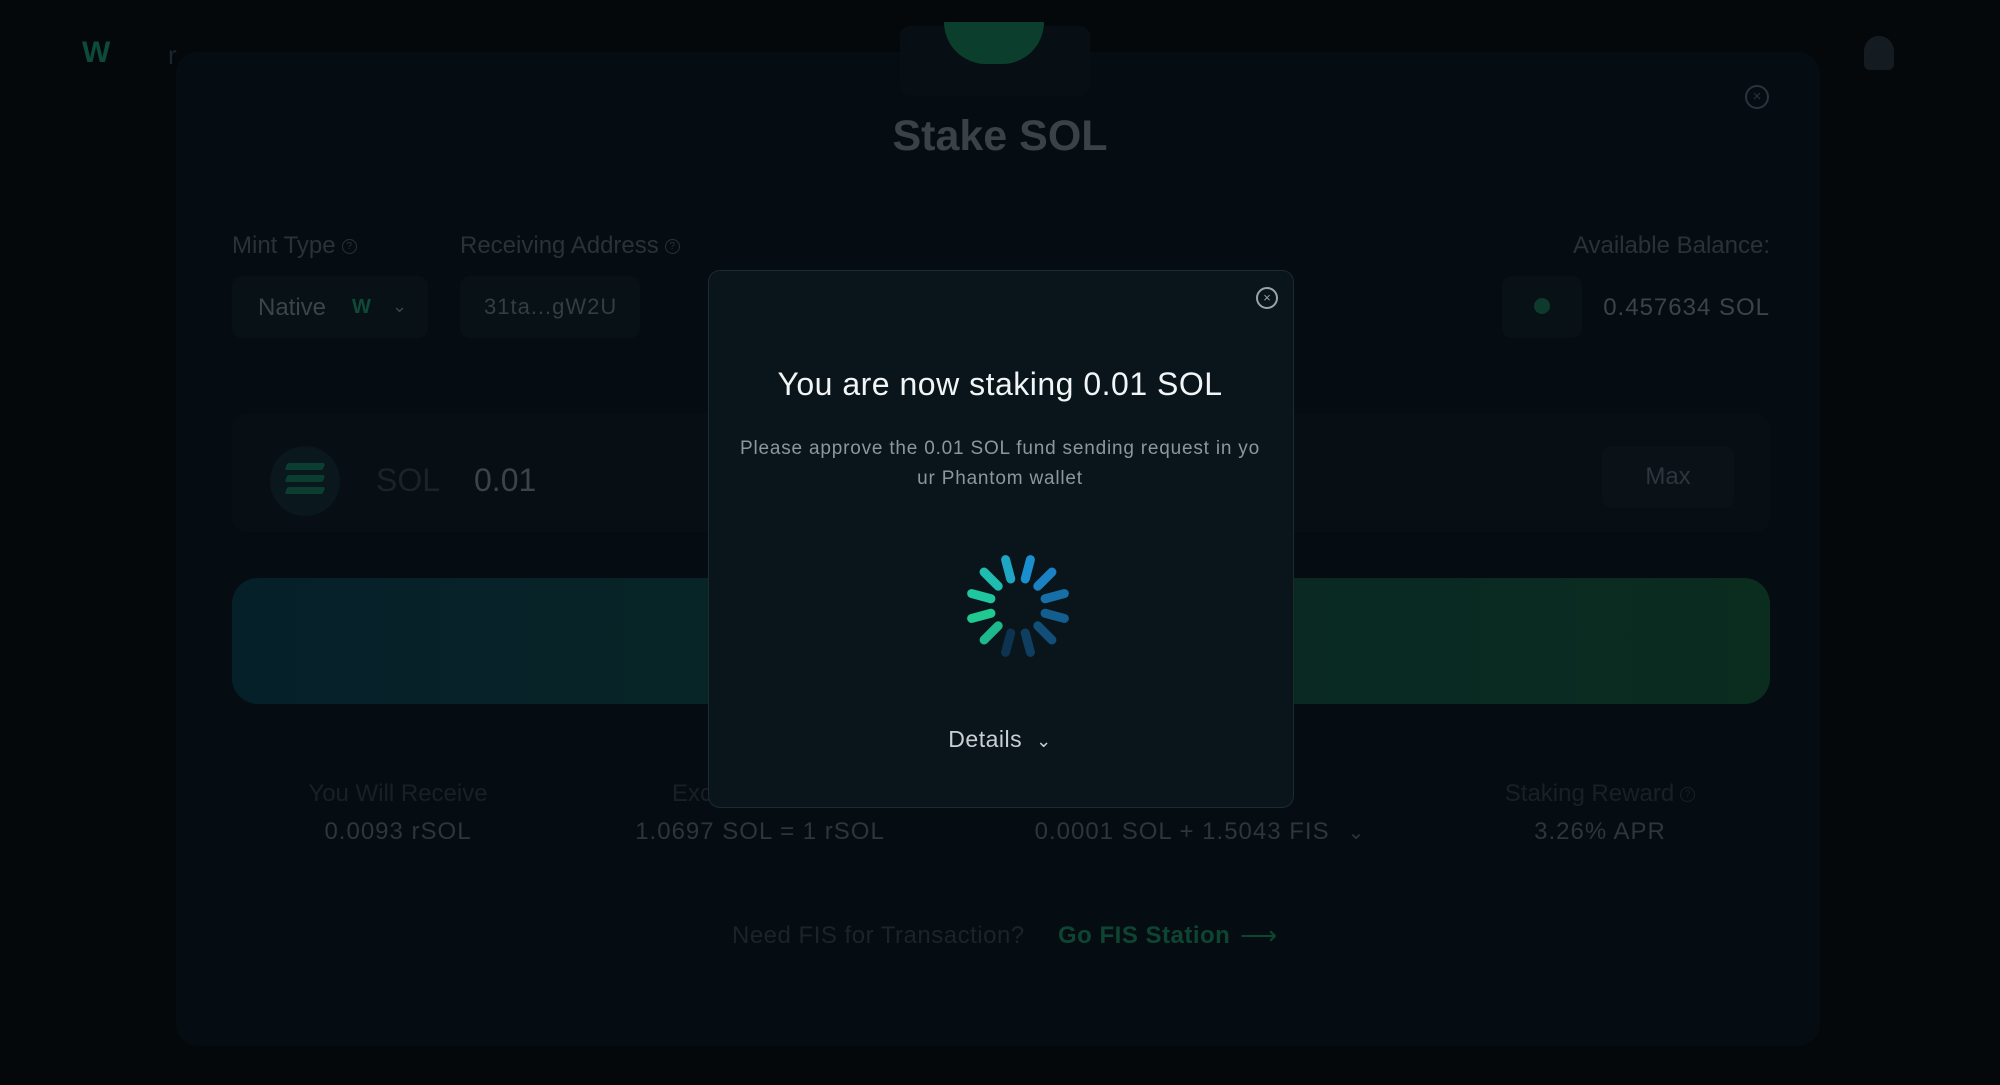  What do you see at coordinates (294, 246) in the screenshot?
I see `mint-type-label: Mint Type?` at bounding box center [294, 246].